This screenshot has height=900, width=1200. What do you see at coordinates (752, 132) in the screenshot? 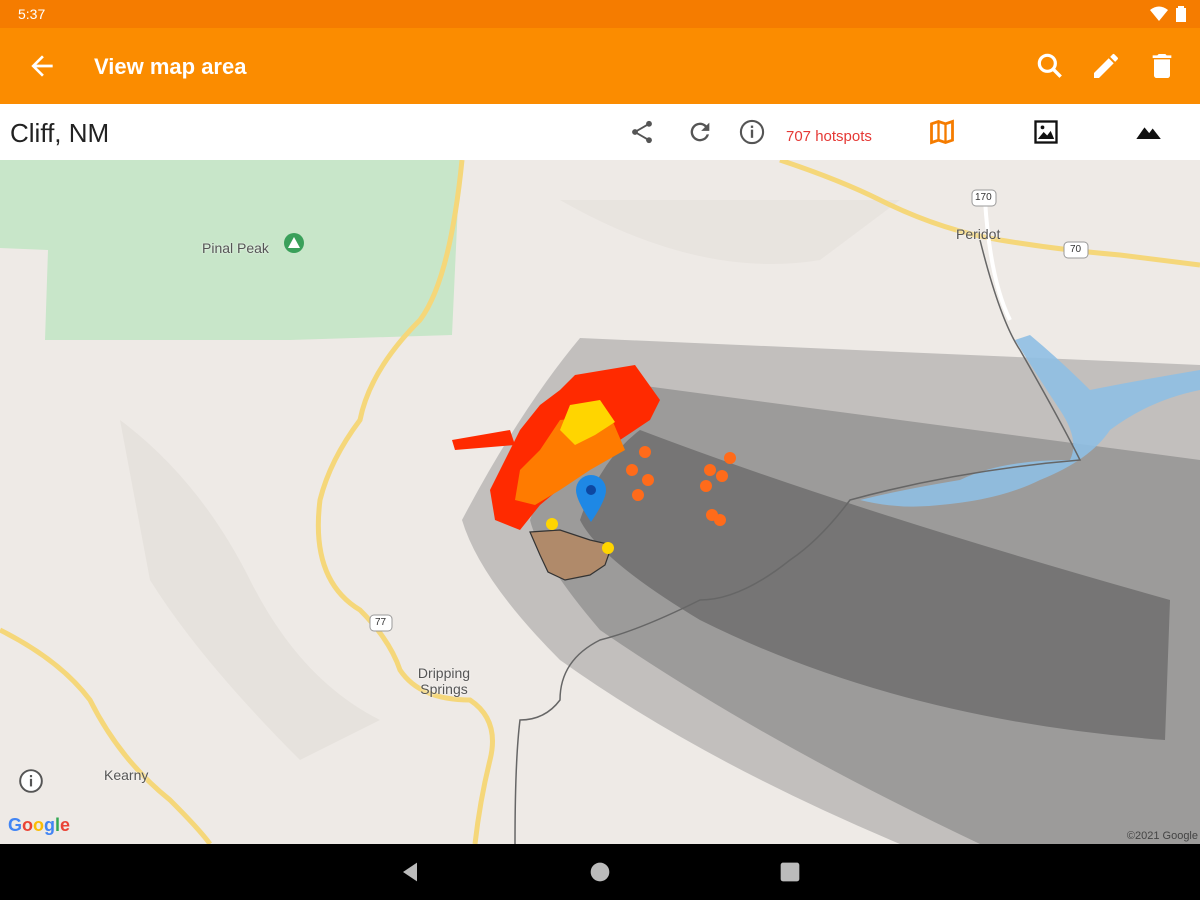
I see `info-icon` at bounding box center [752, 132].